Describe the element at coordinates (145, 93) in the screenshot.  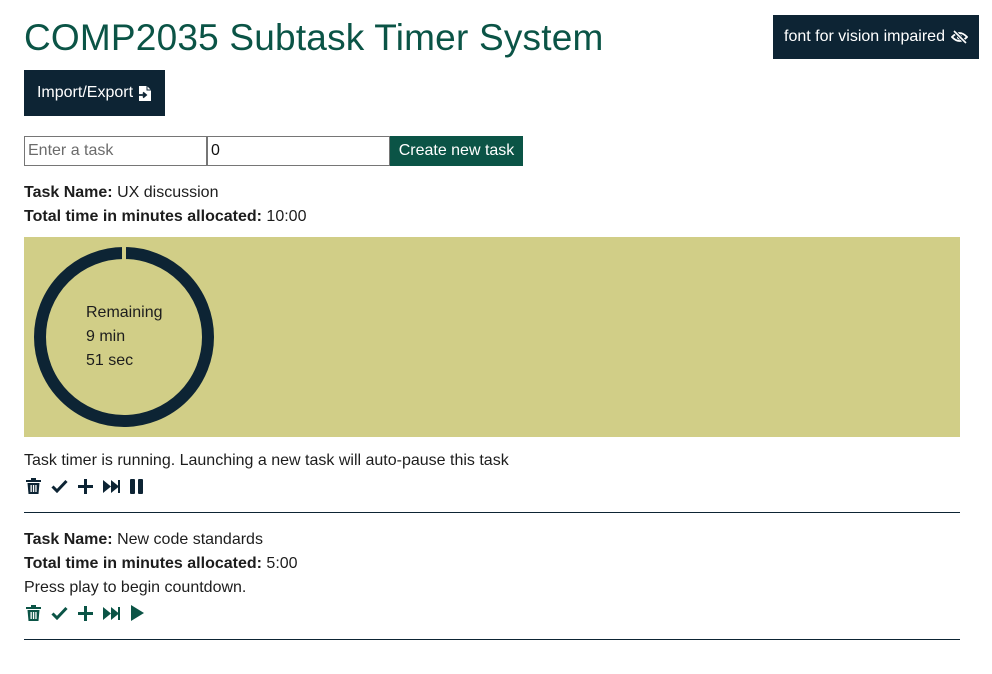
I see `file-import-icon` at that location.